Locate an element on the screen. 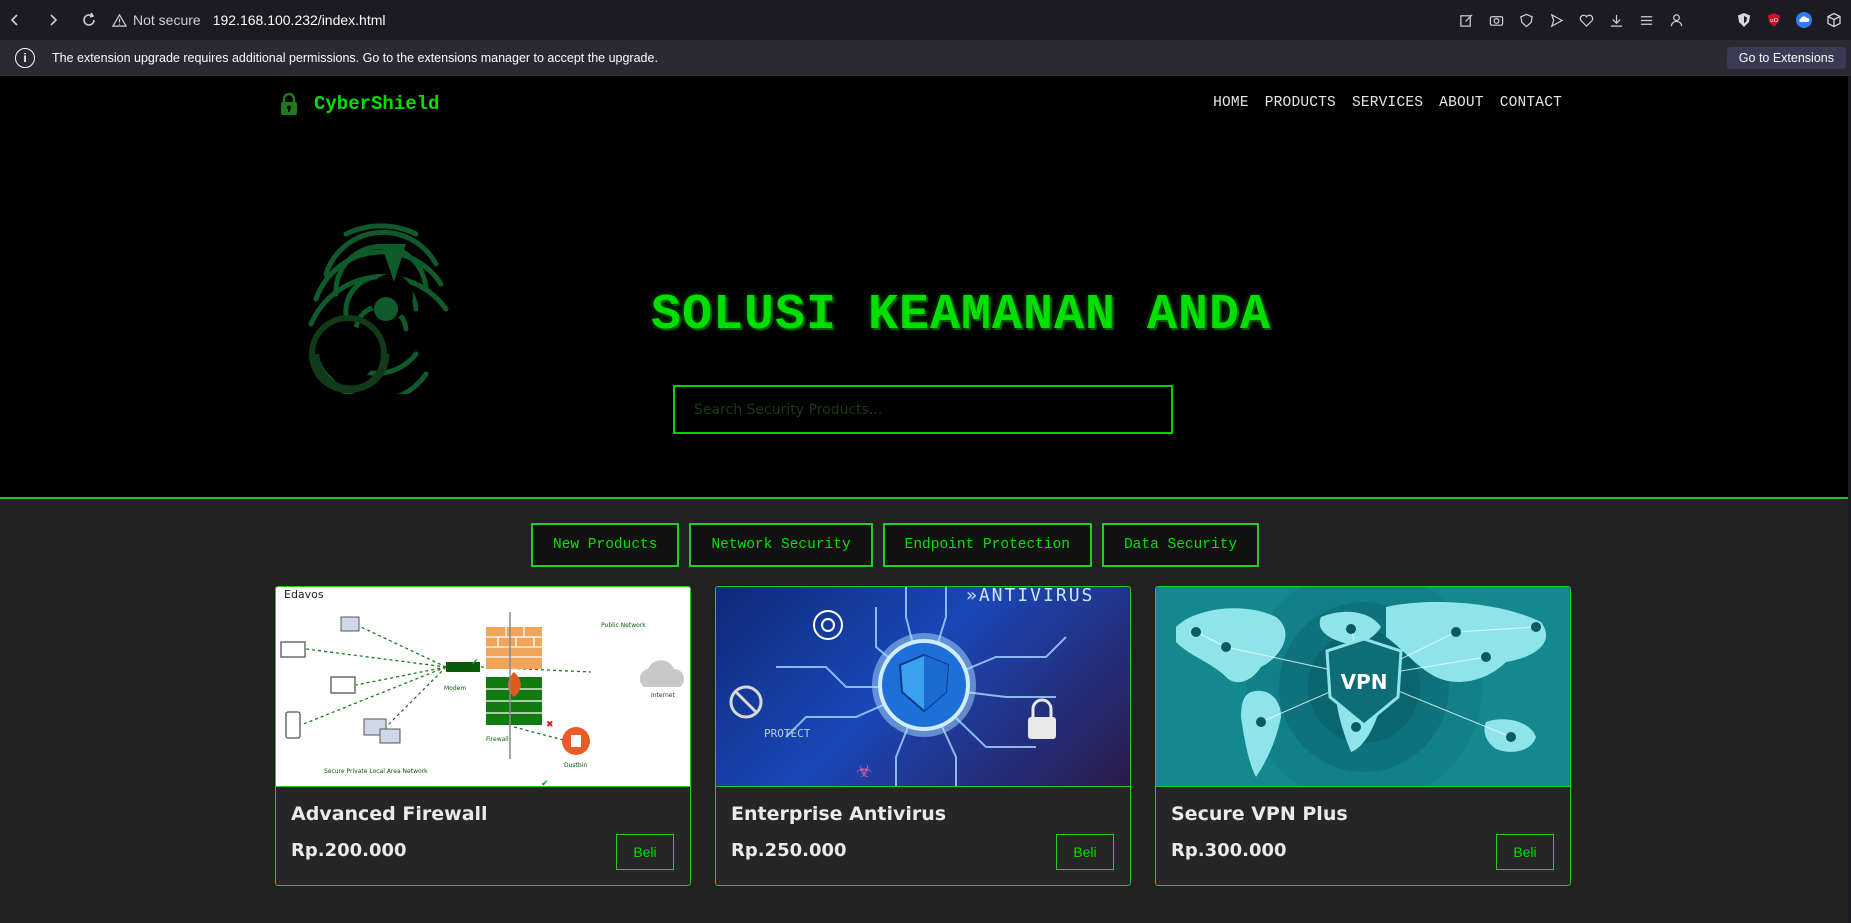 The width and height of the screenshot is (1851, 923). product-price: Rp.300.000 is located at coordinates (1229, 850).